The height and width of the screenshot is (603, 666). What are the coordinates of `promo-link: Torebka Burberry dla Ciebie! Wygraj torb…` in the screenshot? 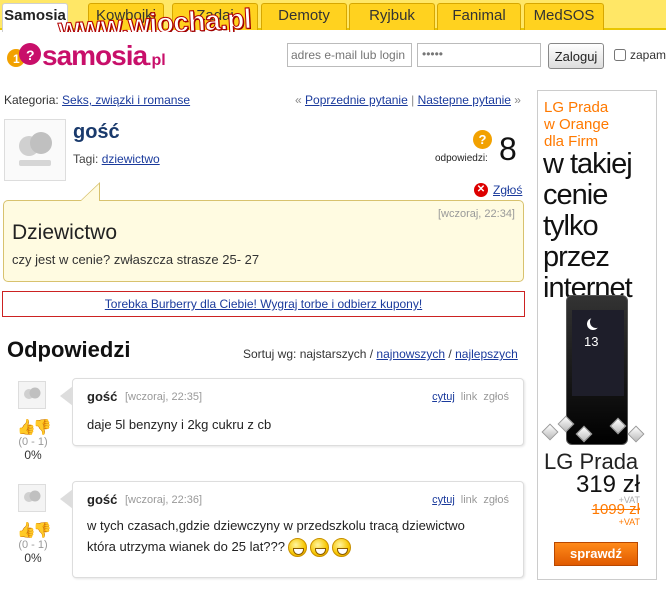 It's located at (263, 304).